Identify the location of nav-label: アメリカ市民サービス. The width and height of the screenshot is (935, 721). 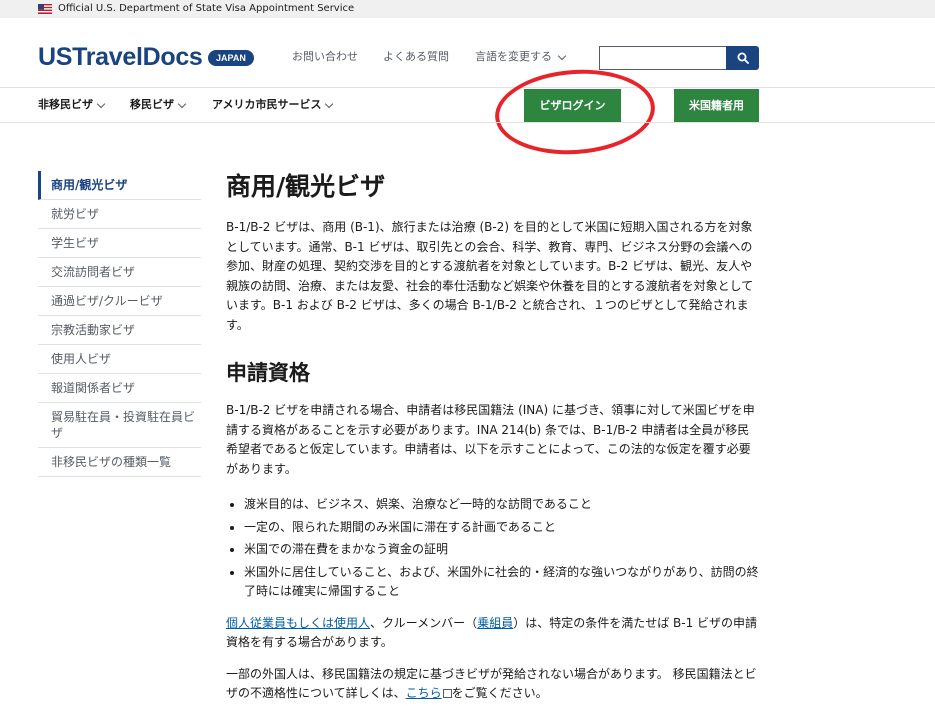
(267, 104).